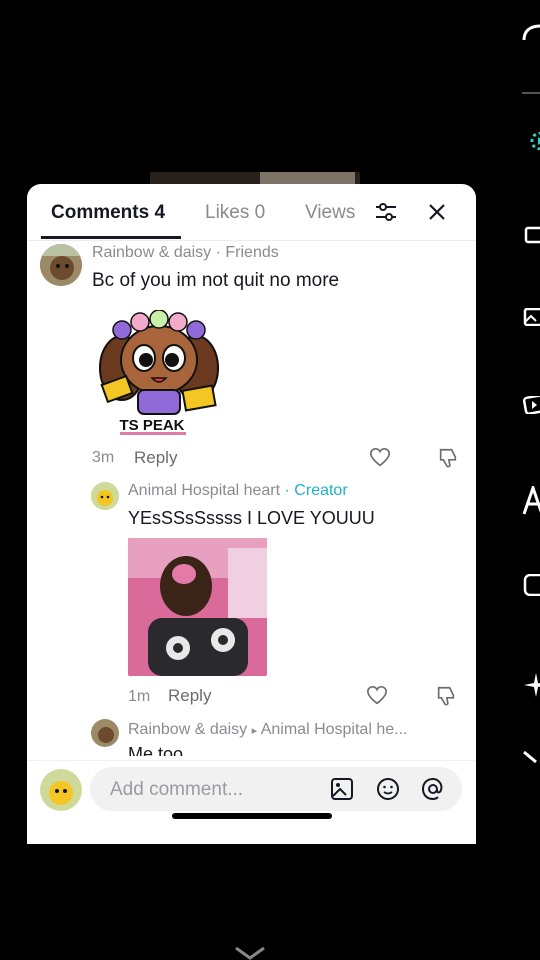 Image resolution: width=540 pixels, height=960 pixels. What do you see at coordinates (531, 585) in the screenshot?
I see `sticker-icon` at bounding box center [531, 585].